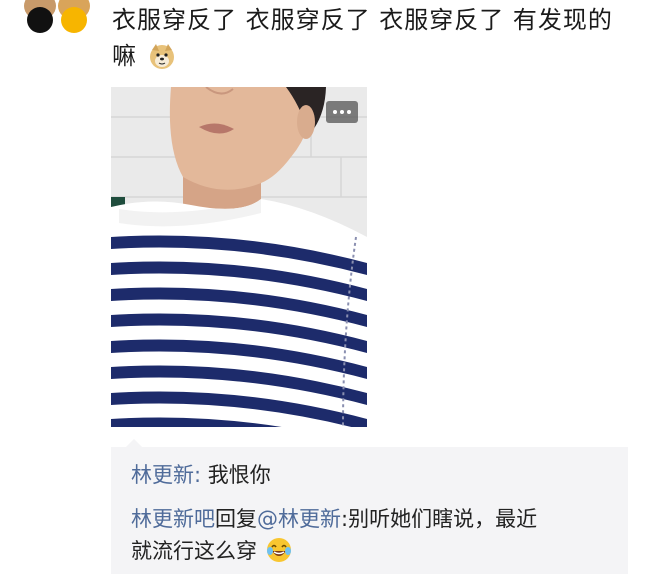 This screenshot has width=650, height=574. I want to click on more-options-button, so click(342, 112).